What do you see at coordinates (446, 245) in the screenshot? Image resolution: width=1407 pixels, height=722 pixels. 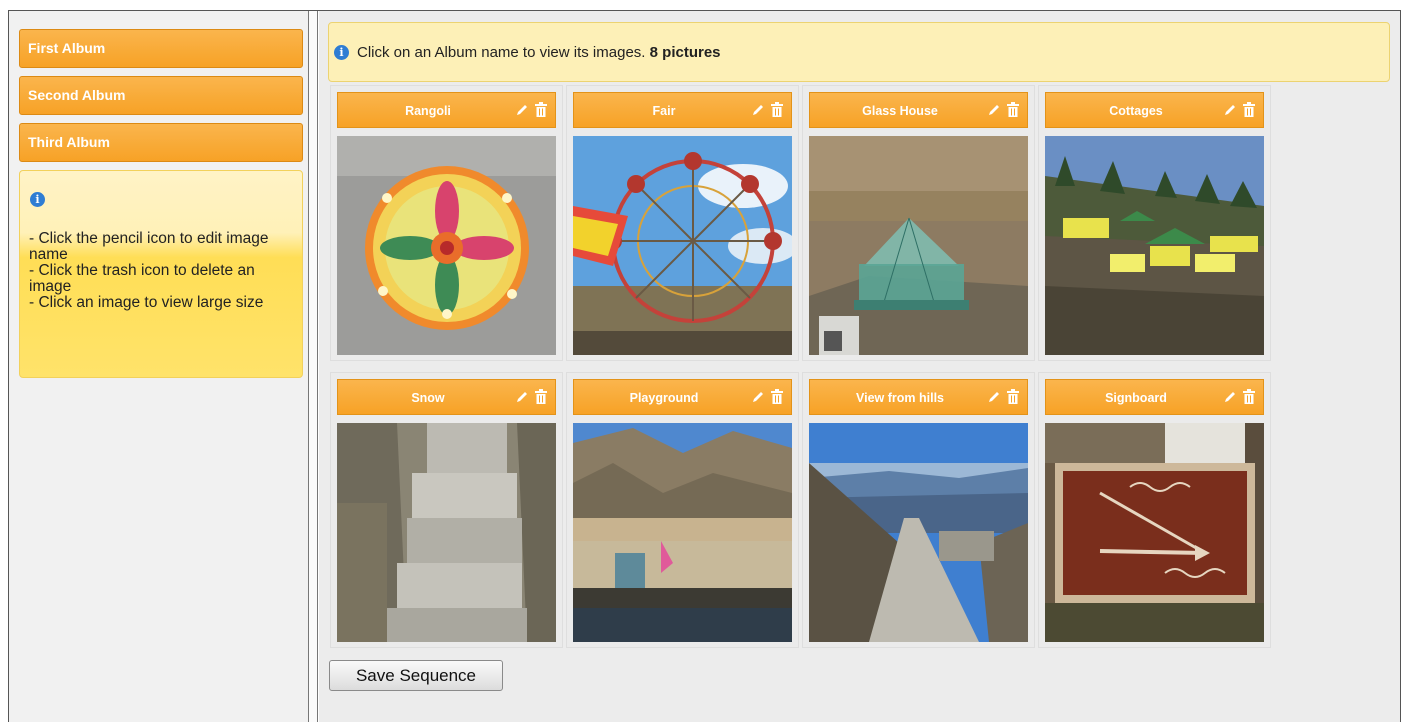 I see `image-thumbnail-rangoli` at bounding box center [446, 245].